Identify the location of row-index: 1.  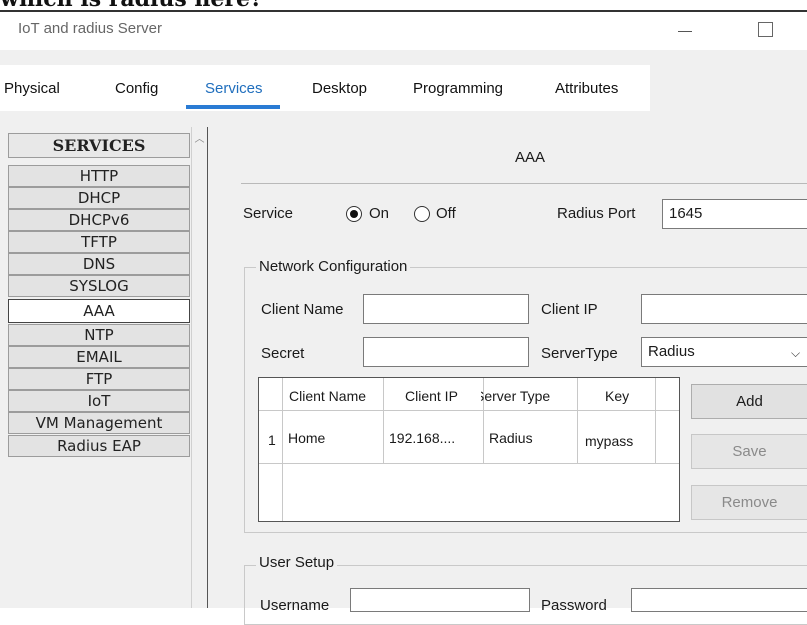
(272, 440).